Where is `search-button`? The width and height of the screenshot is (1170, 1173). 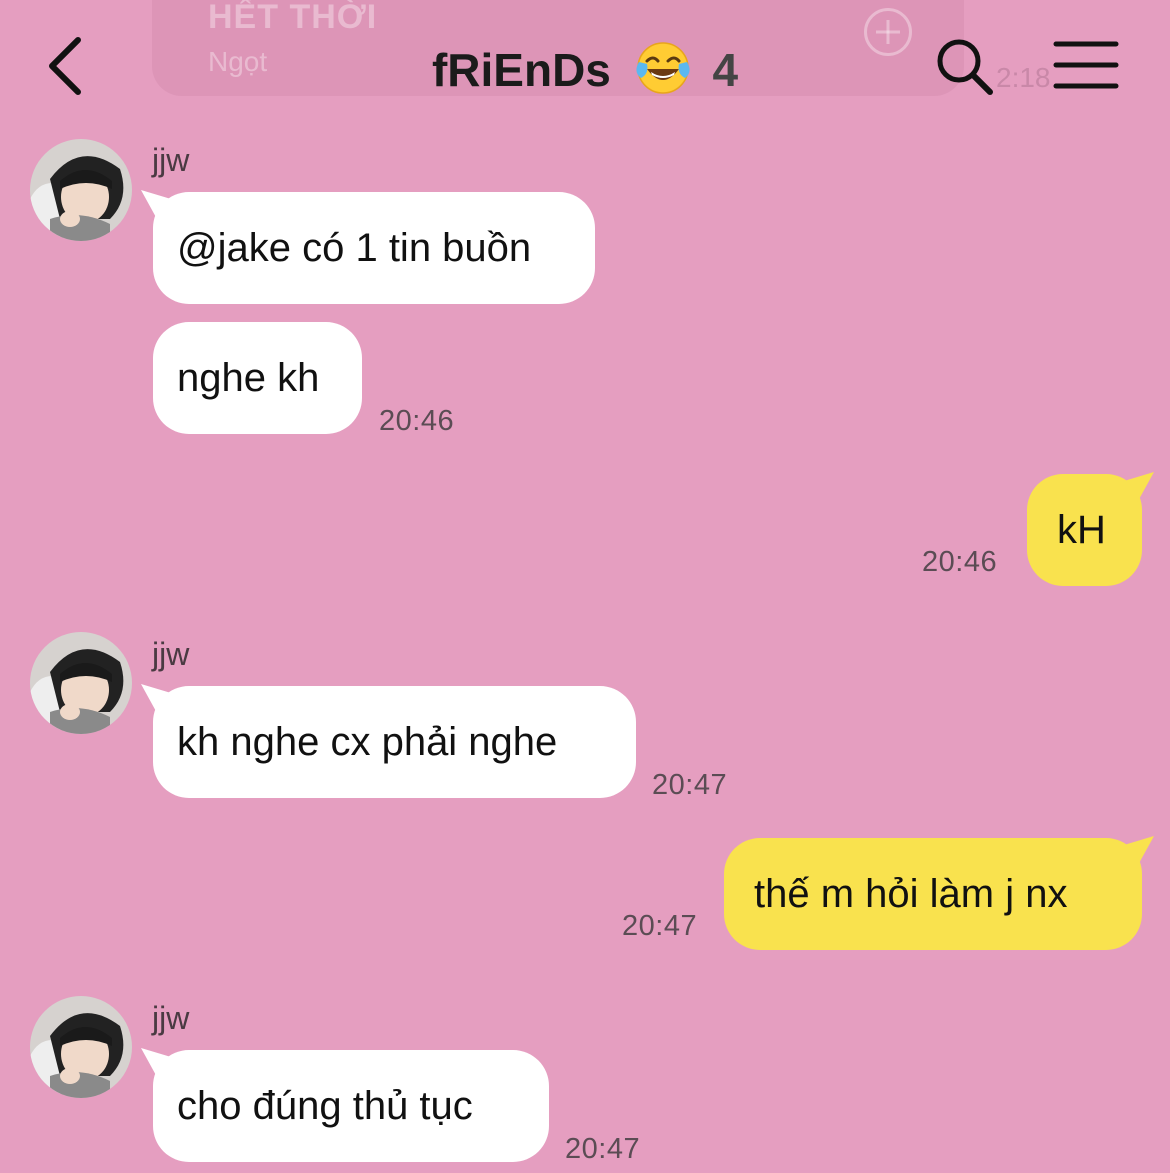 search-button is located at coordinates (965, 67).